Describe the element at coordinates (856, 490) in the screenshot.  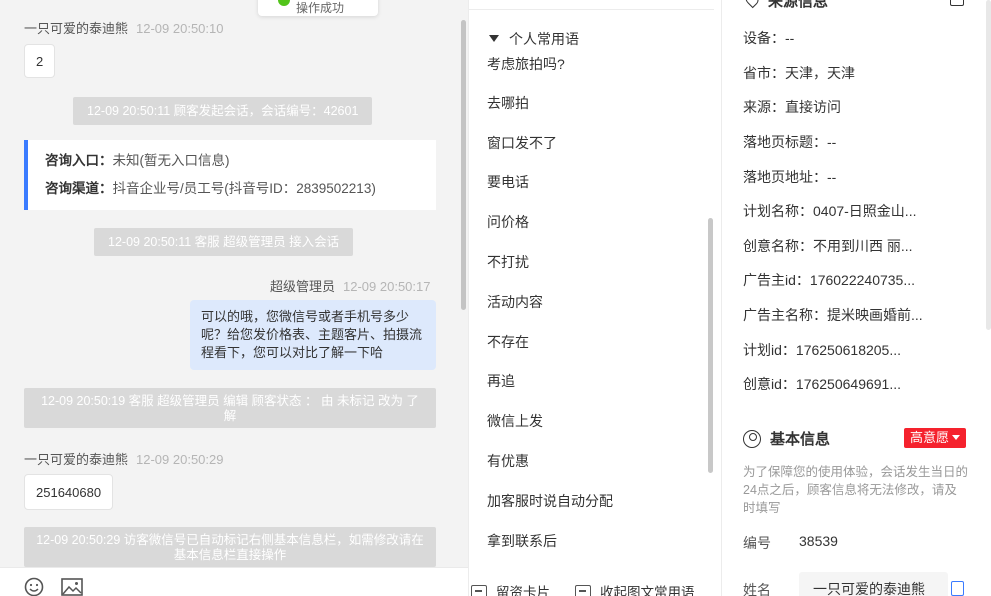
I see `edit-notice: 为了保障您的使用体验，会话发生当日的24点之后，顾客信息将无法修改，请及时填写` at that location.